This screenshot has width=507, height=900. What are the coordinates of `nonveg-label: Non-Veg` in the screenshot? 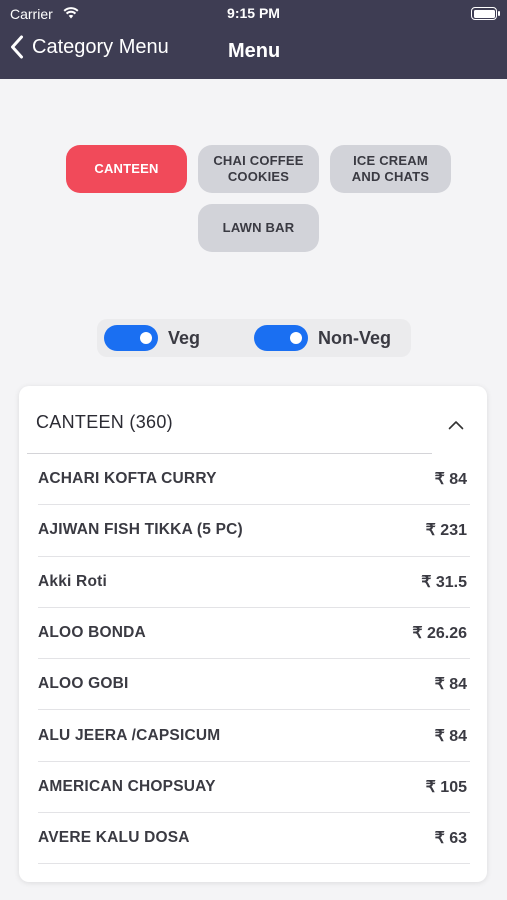 It's located at (355, 337).